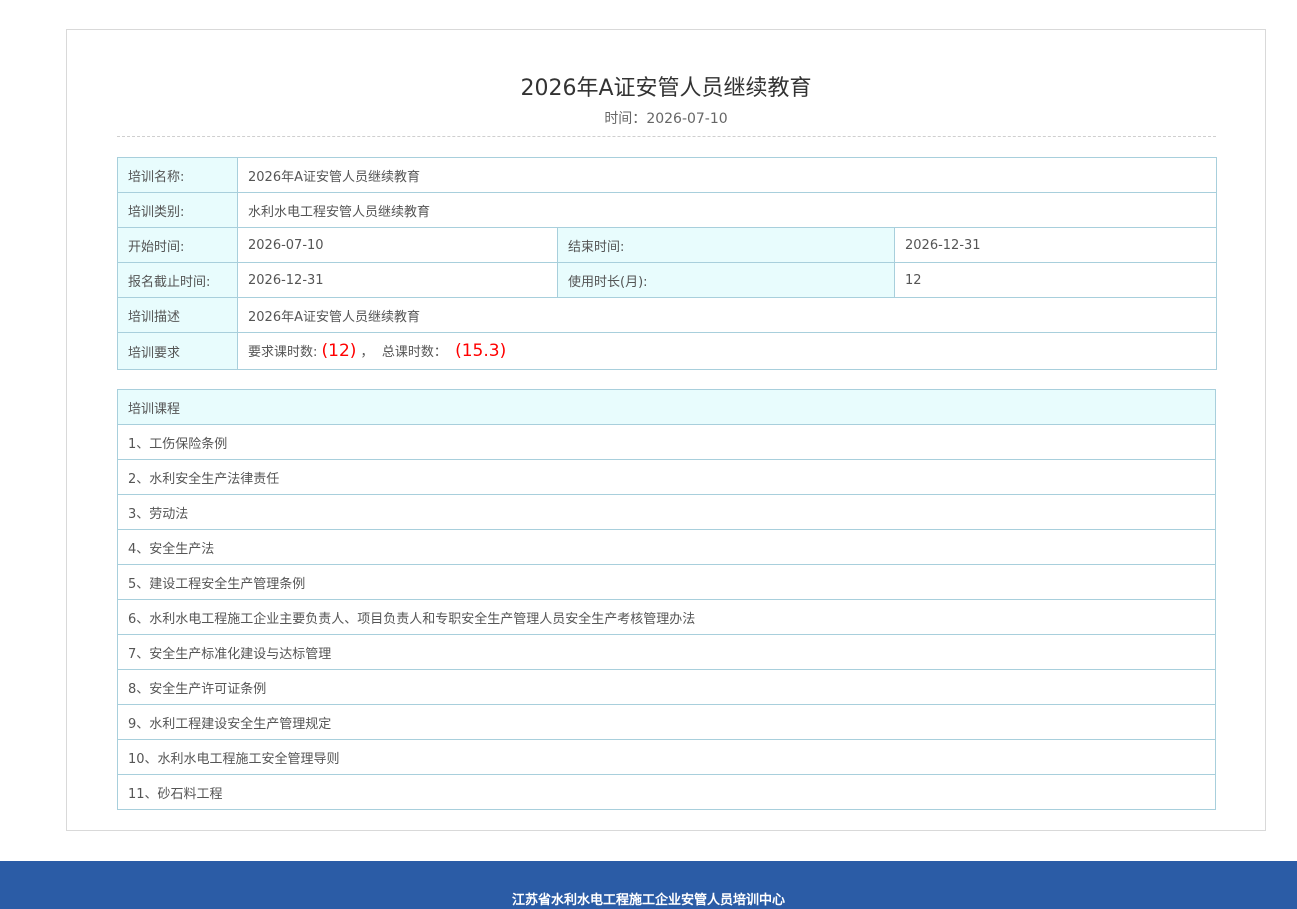 Image resolution: width=1297 pixels, height=909 pixels. I want to click on course-item: 11、砂石料工程, so click(666, 792).